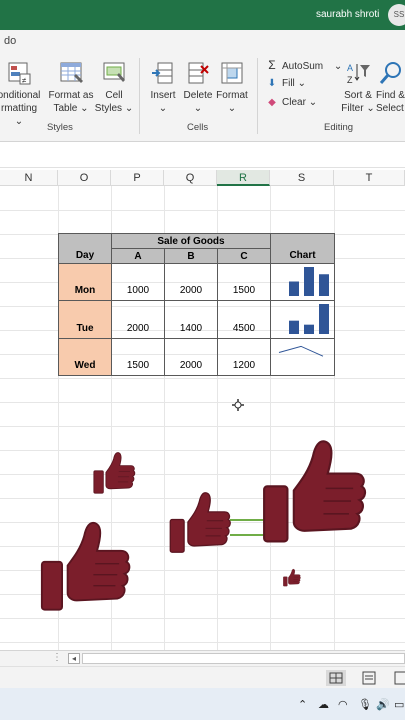 The height and width of the screenshot is (720, 405). I want to click on format-button: Format ⌄, so click(232, 87).